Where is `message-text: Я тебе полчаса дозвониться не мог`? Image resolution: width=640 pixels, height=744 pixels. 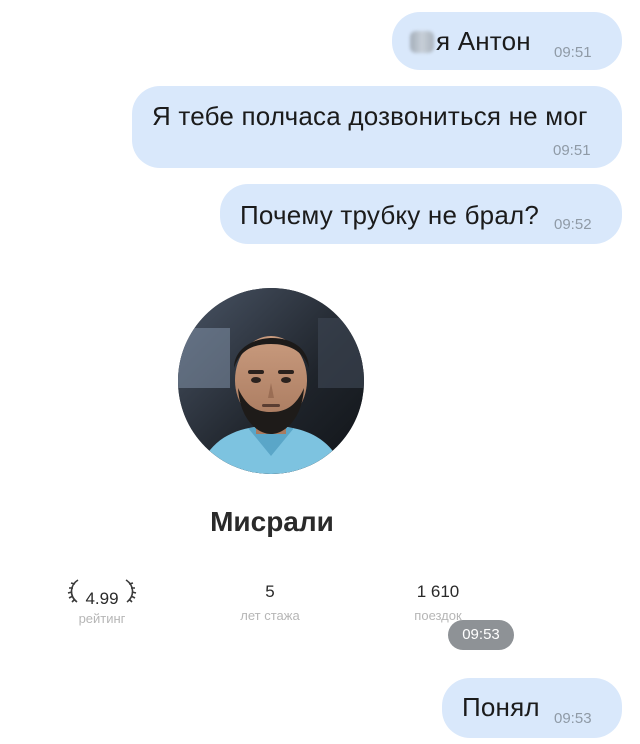 message-text: Я тебе полчаса дозвониться не мог is located at coordinates (370, 116).